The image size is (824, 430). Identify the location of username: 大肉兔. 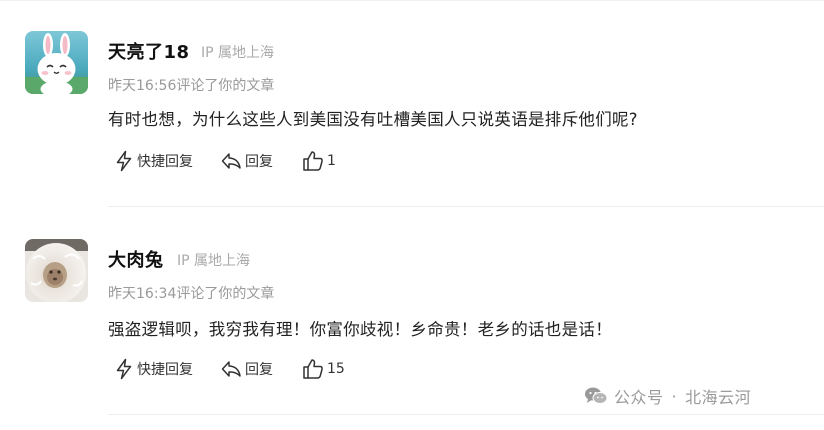
(136, 259).